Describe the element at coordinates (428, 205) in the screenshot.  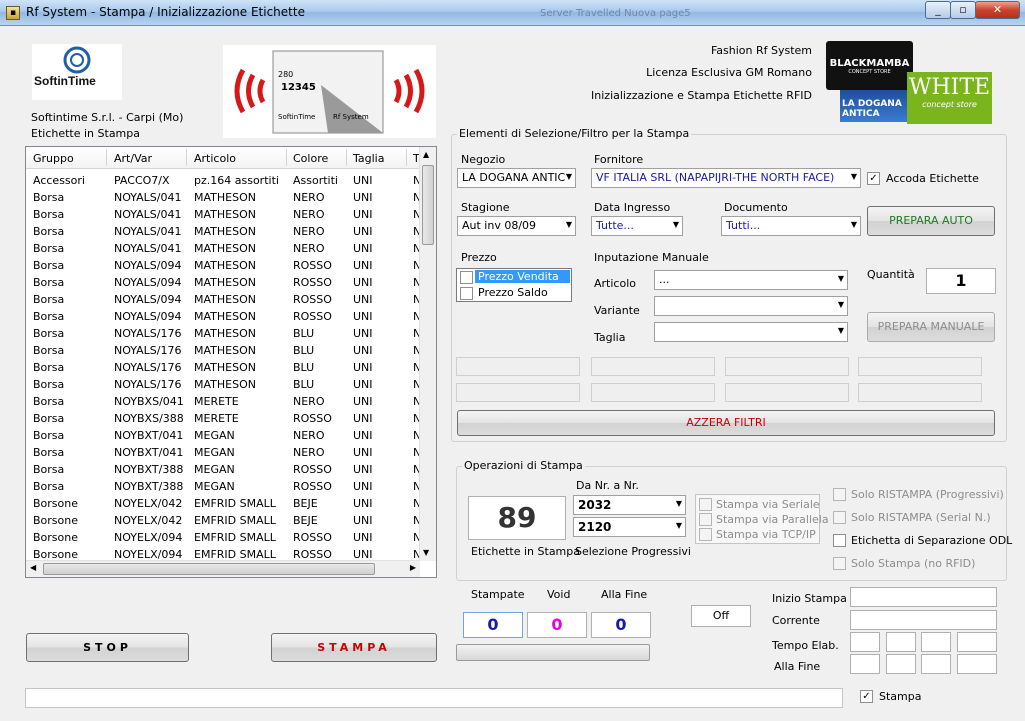
I see `scroll-thumb` at that location.